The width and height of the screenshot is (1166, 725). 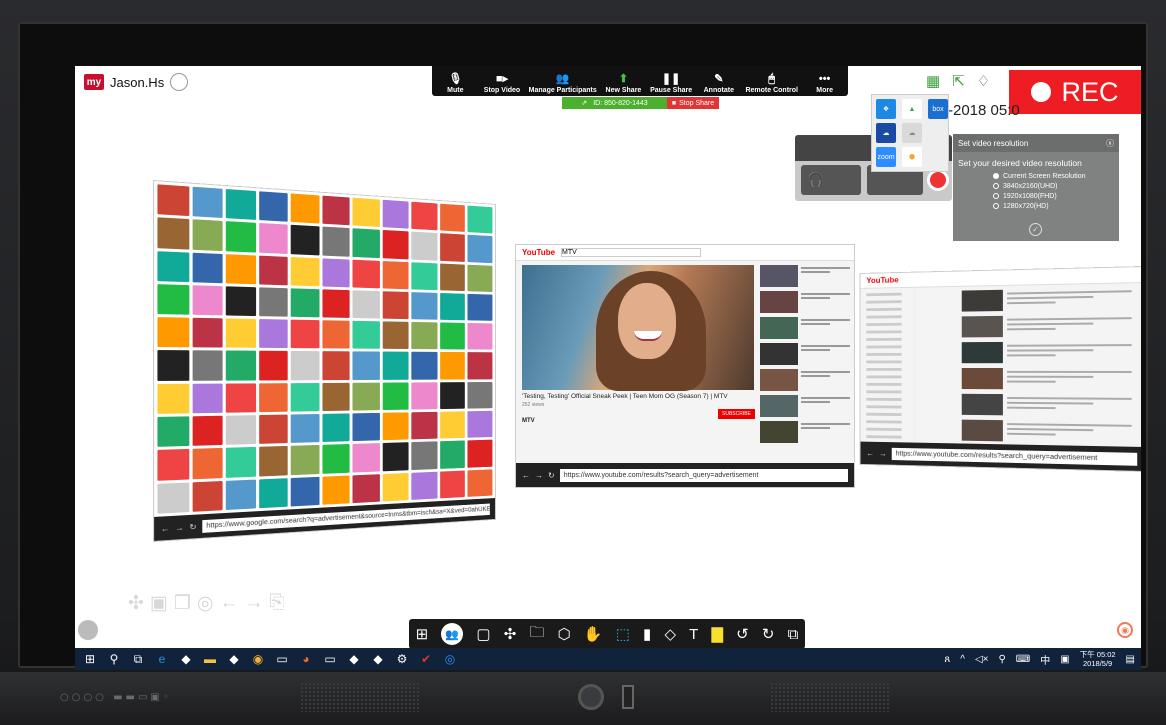 What do you see at coordinates (982, 659) in the screenshot?
I see `volume-icon: ◁×` at bounding box center [982, 659].